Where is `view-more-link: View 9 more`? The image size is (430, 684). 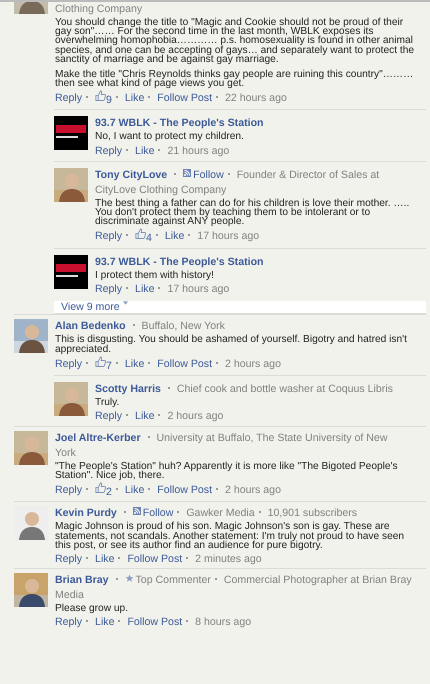
view-more-link: View 9 more is located at coordinates (94, 307).